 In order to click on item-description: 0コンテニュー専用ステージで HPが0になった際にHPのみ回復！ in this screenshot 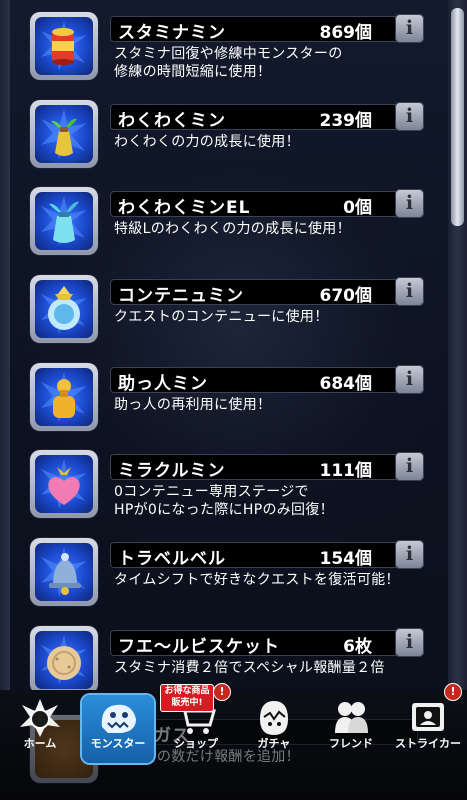, I will do `click(224, 501)`.